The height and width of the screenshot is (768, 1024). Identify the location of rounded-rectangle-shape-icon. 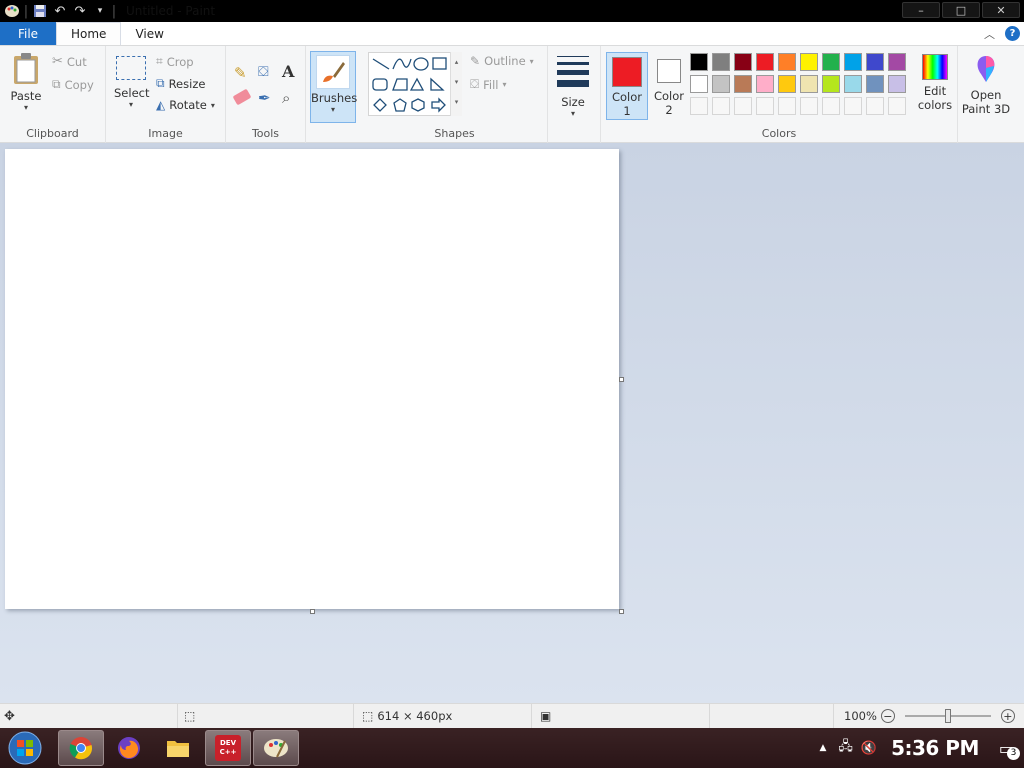
(380, 84).